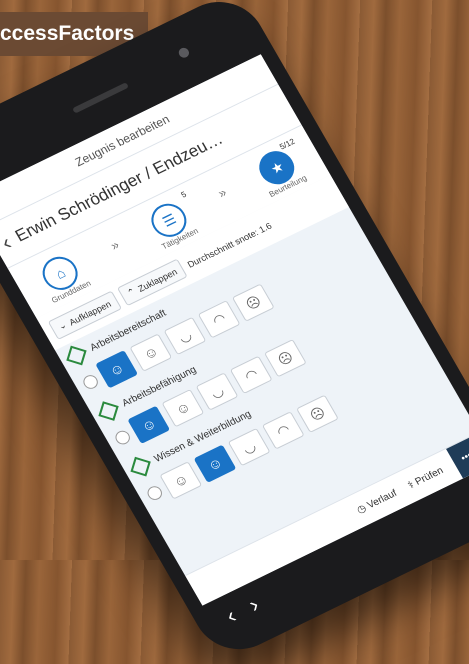  What do you see at coordinates (62, 325) in the screenshot?
I see `chevron-down-icon: ⌄` at bounding box center [62, 325].